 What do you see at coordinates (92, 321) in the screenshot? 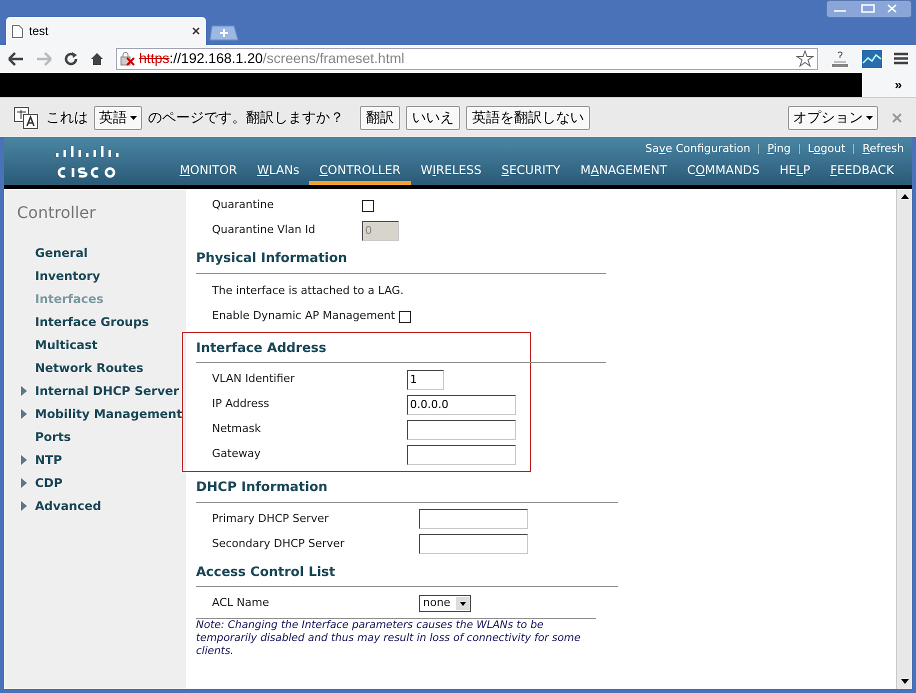
I see `sidebar-link: Interface Groups` at bounding box center [92, 321].